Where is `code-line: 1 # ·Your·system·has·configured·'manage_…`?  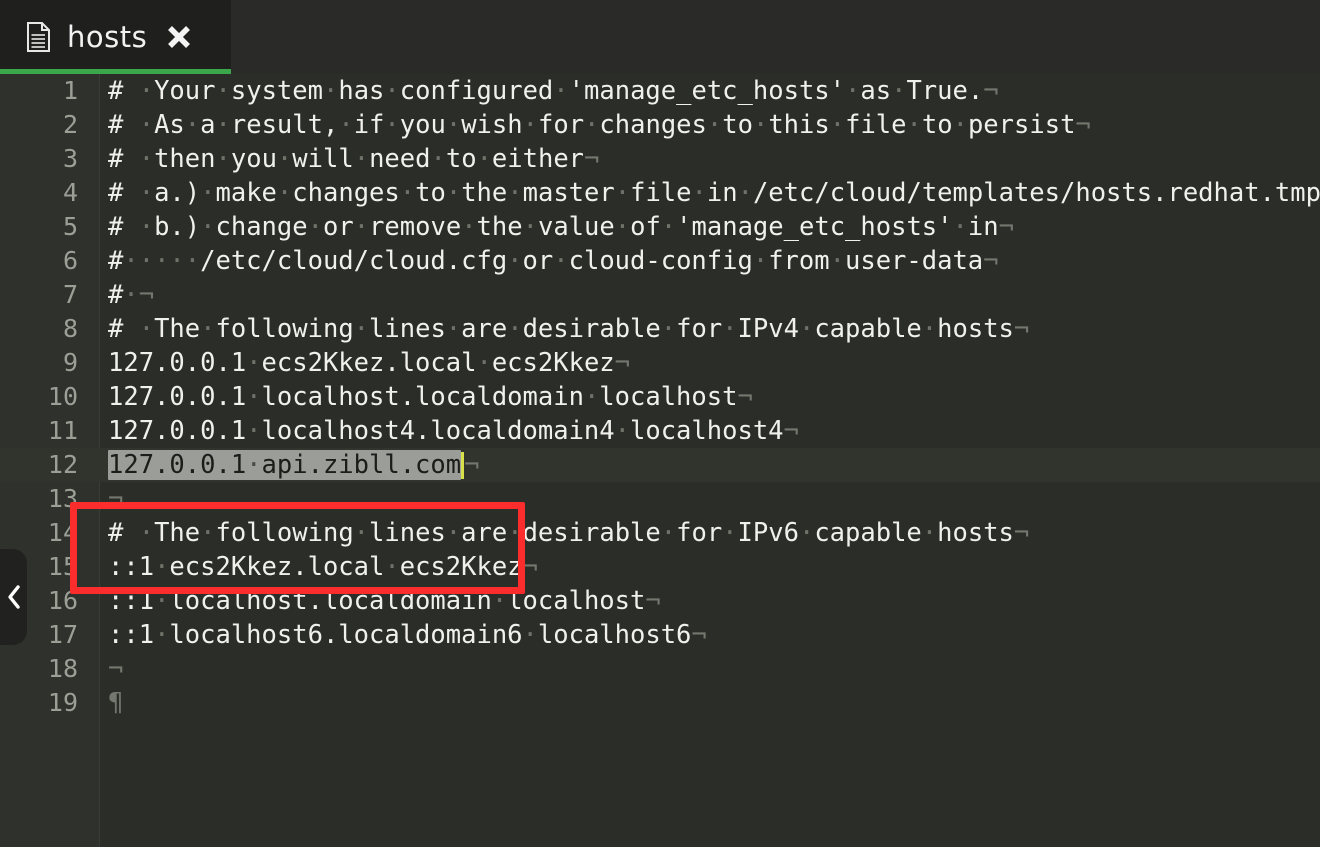
code-line: 1 # ·Your·system·has·configured·'manage_… is located at coordinates (660, 91).